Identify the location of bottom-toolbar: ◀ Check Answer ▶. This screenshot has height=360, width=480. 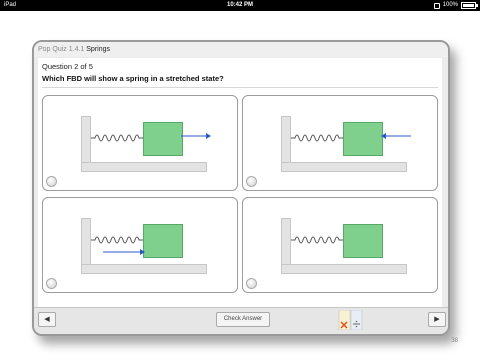
(241, 320).